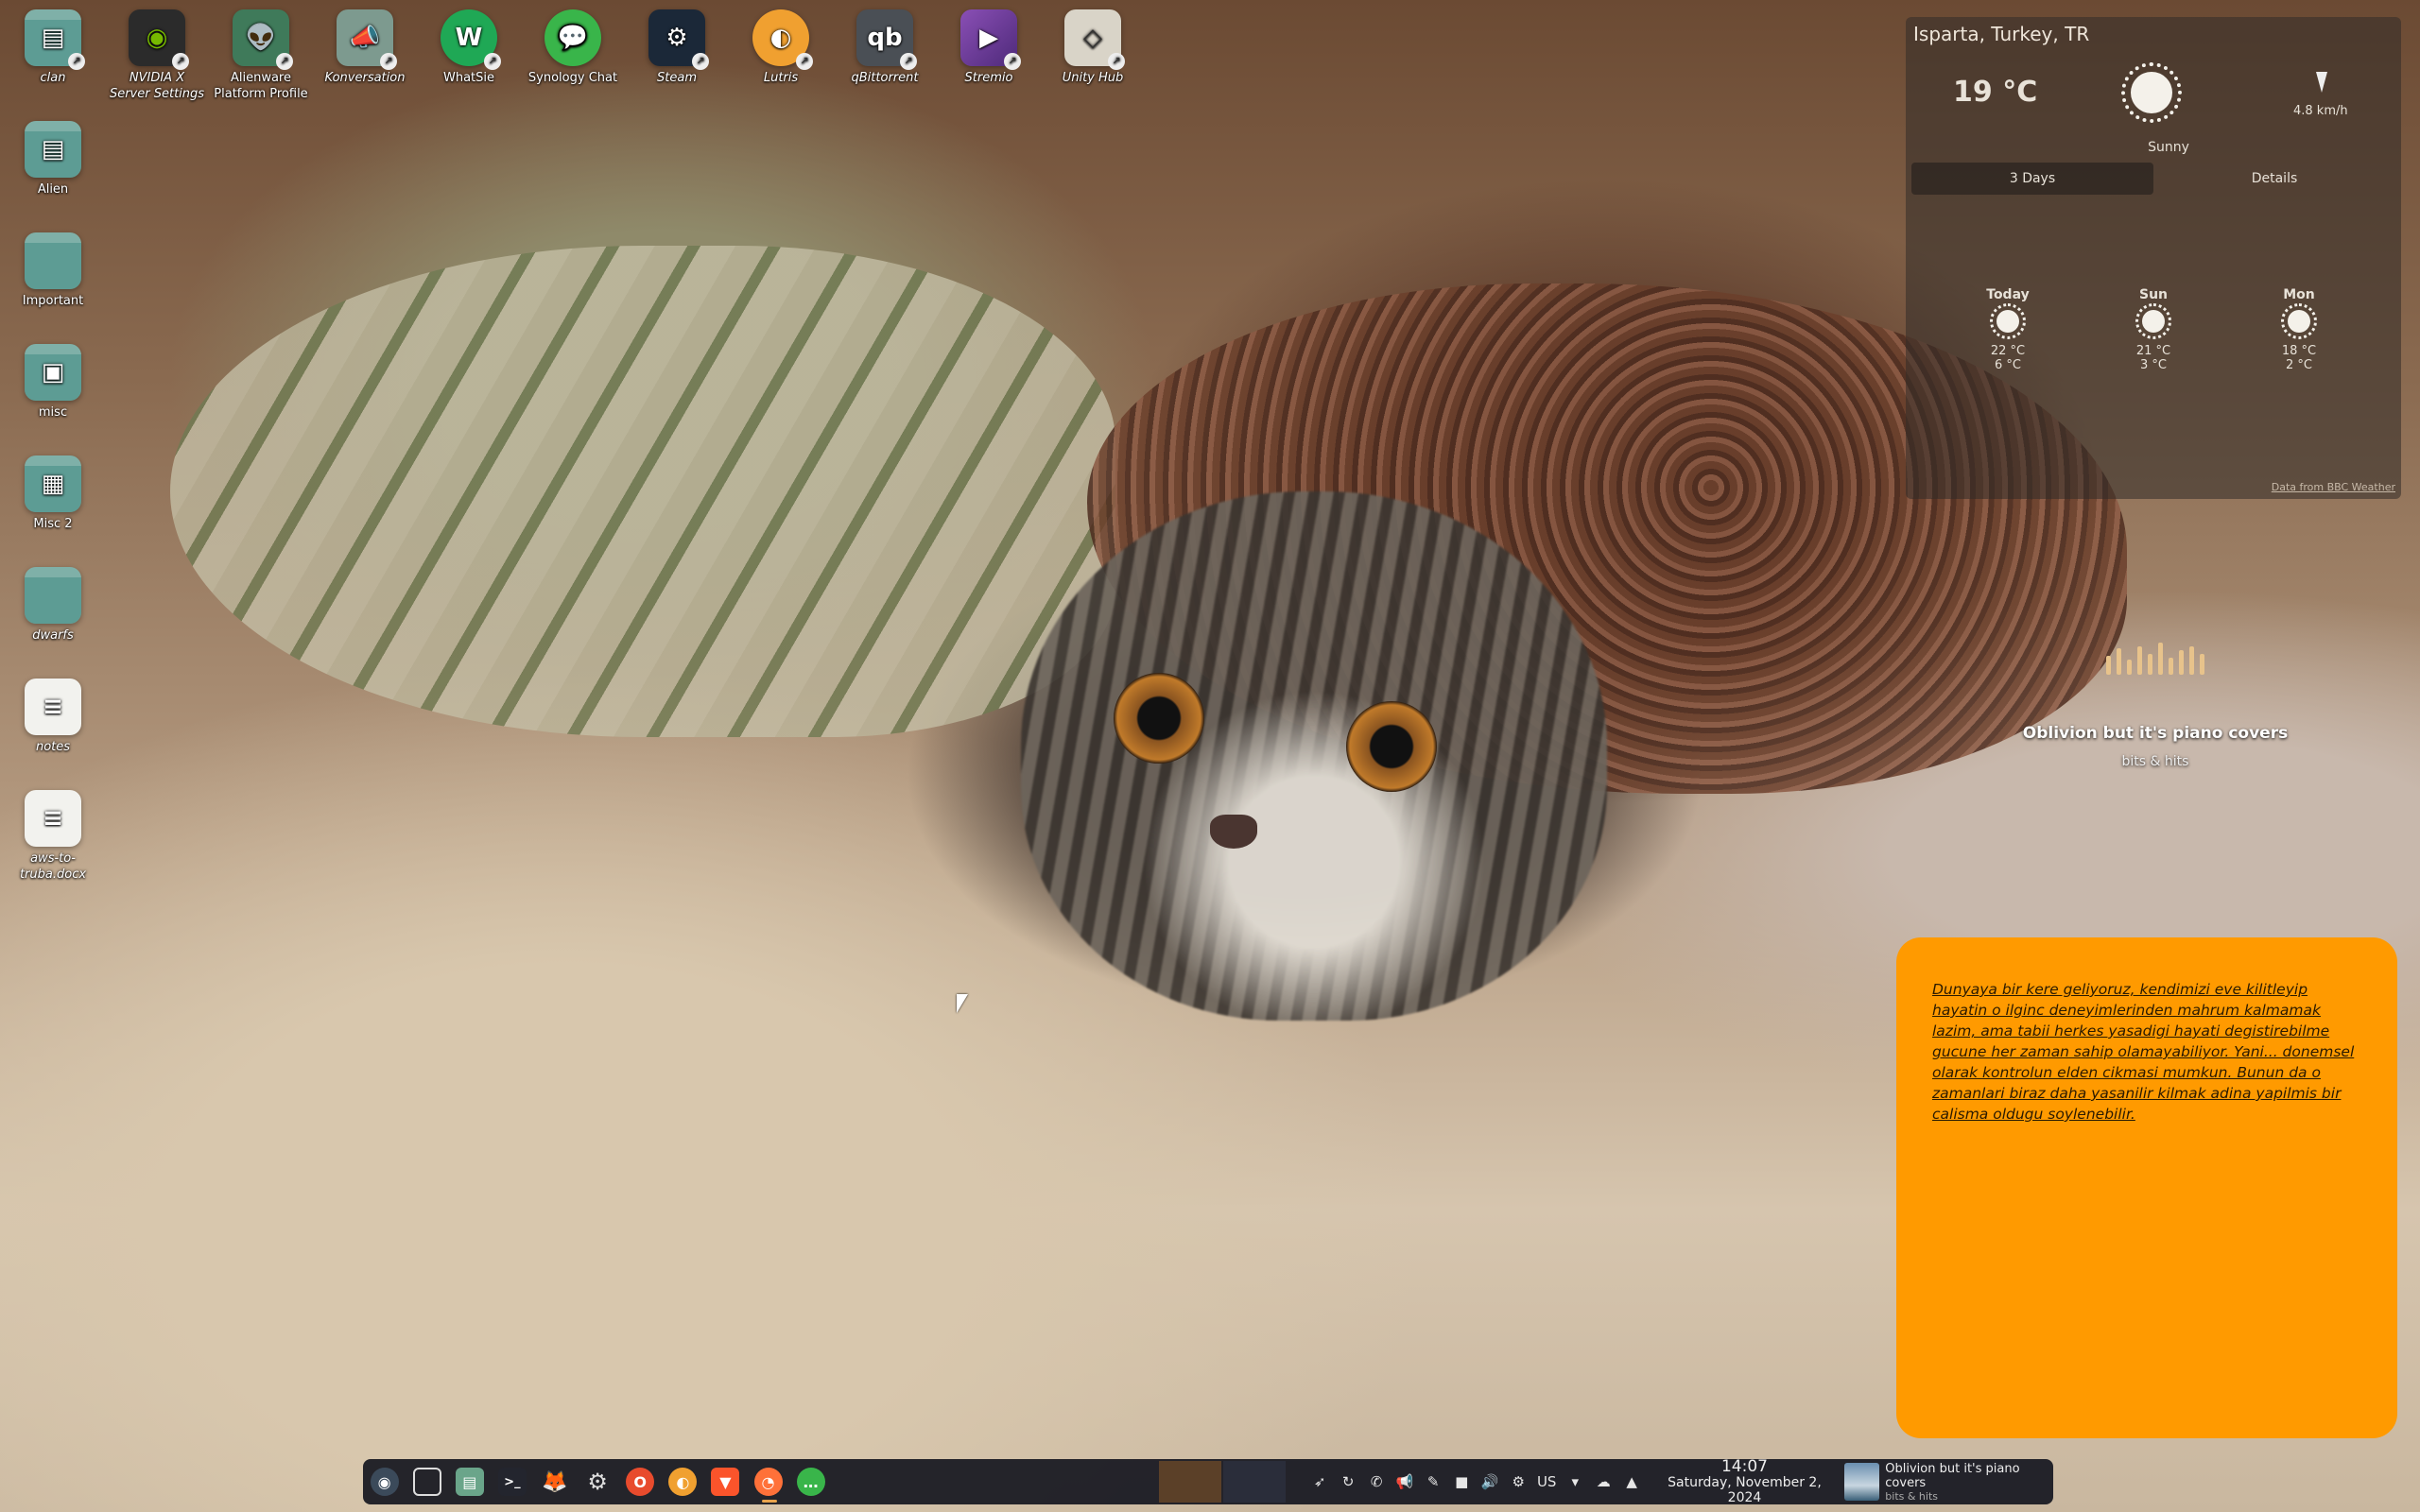 The width and height of the screenshot is (2420, 1512). I want to click on desktop-icon-lutris: ◐ ↗ Lutris, so click(781, 47).